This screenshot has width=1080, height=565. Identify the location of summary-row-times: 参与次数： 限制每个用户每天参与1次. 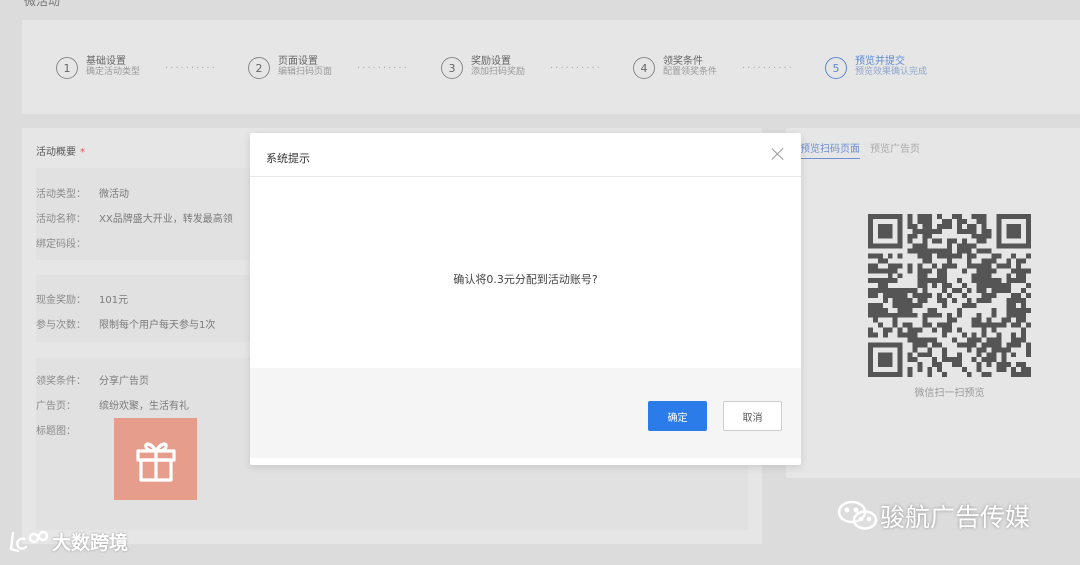
(125, 323).